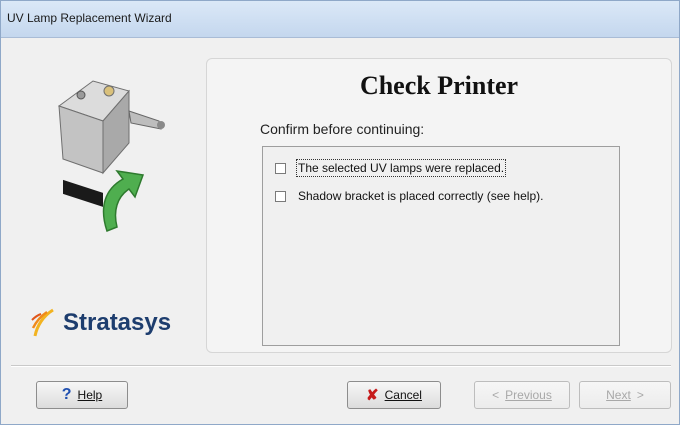  I want to click on help-button: ? Help, so click(82, 395).